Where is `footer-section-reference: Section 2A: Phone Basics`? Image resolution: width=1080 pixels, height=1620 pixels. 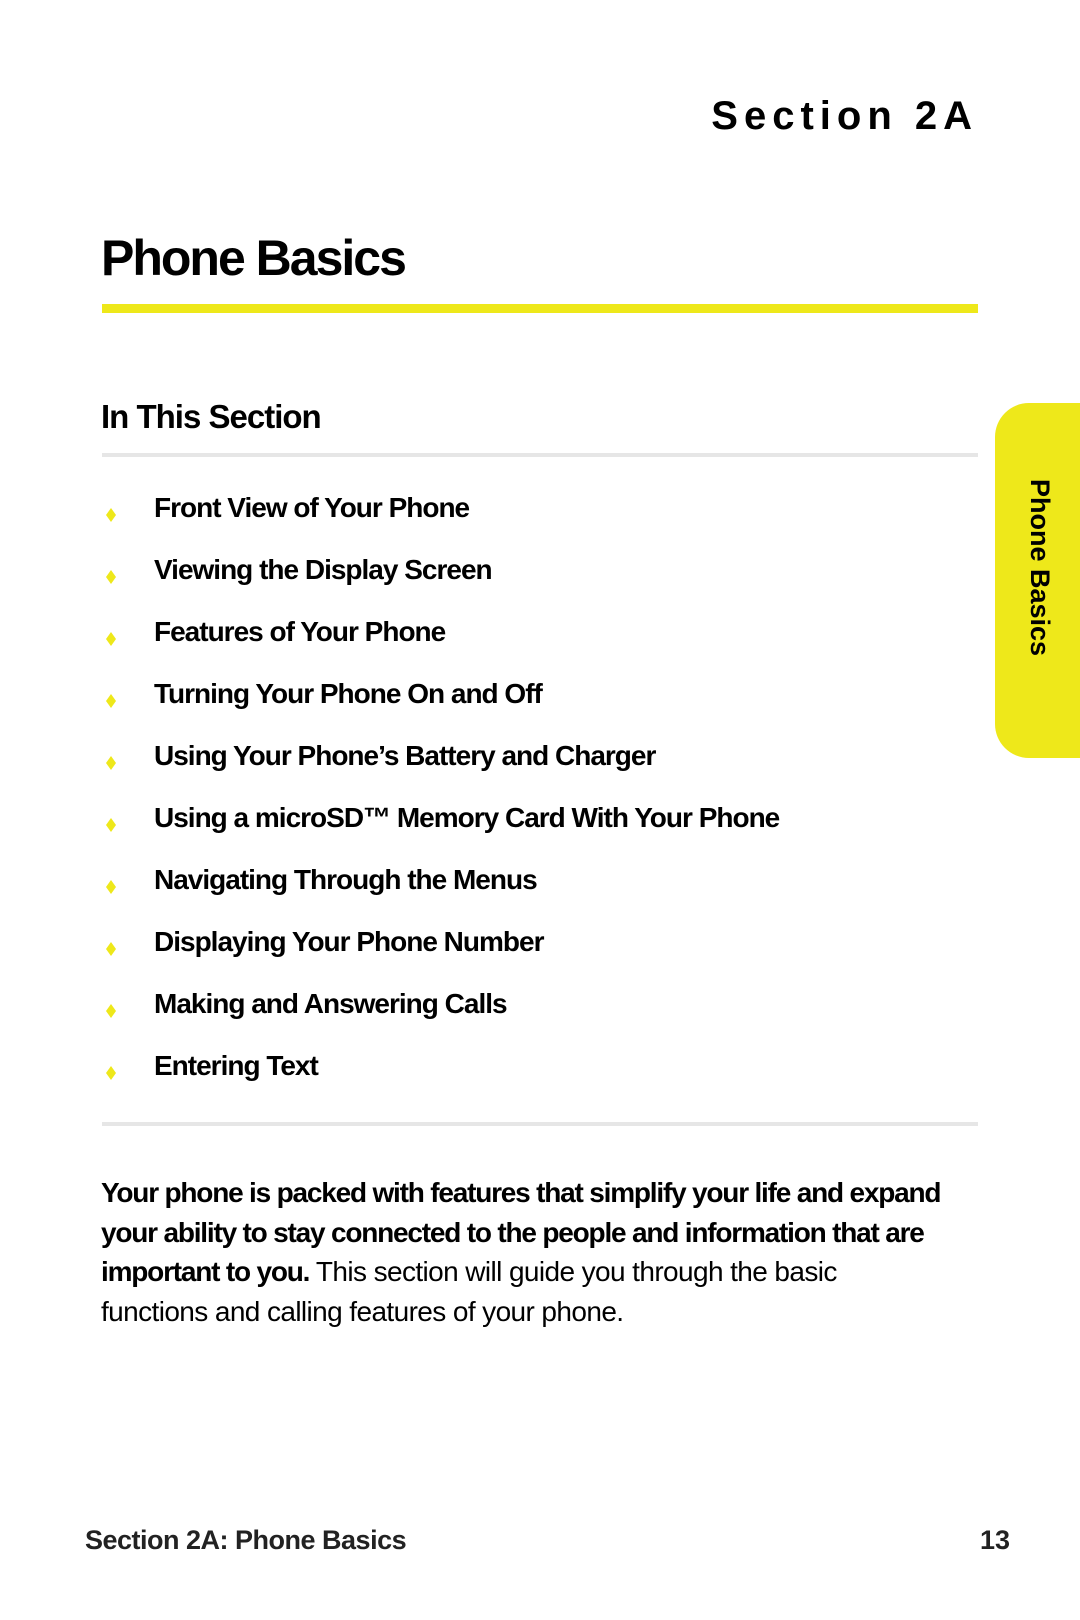 footer-section-reference: Section 2A: Phone Basics is located at coordinates (246, 1540).